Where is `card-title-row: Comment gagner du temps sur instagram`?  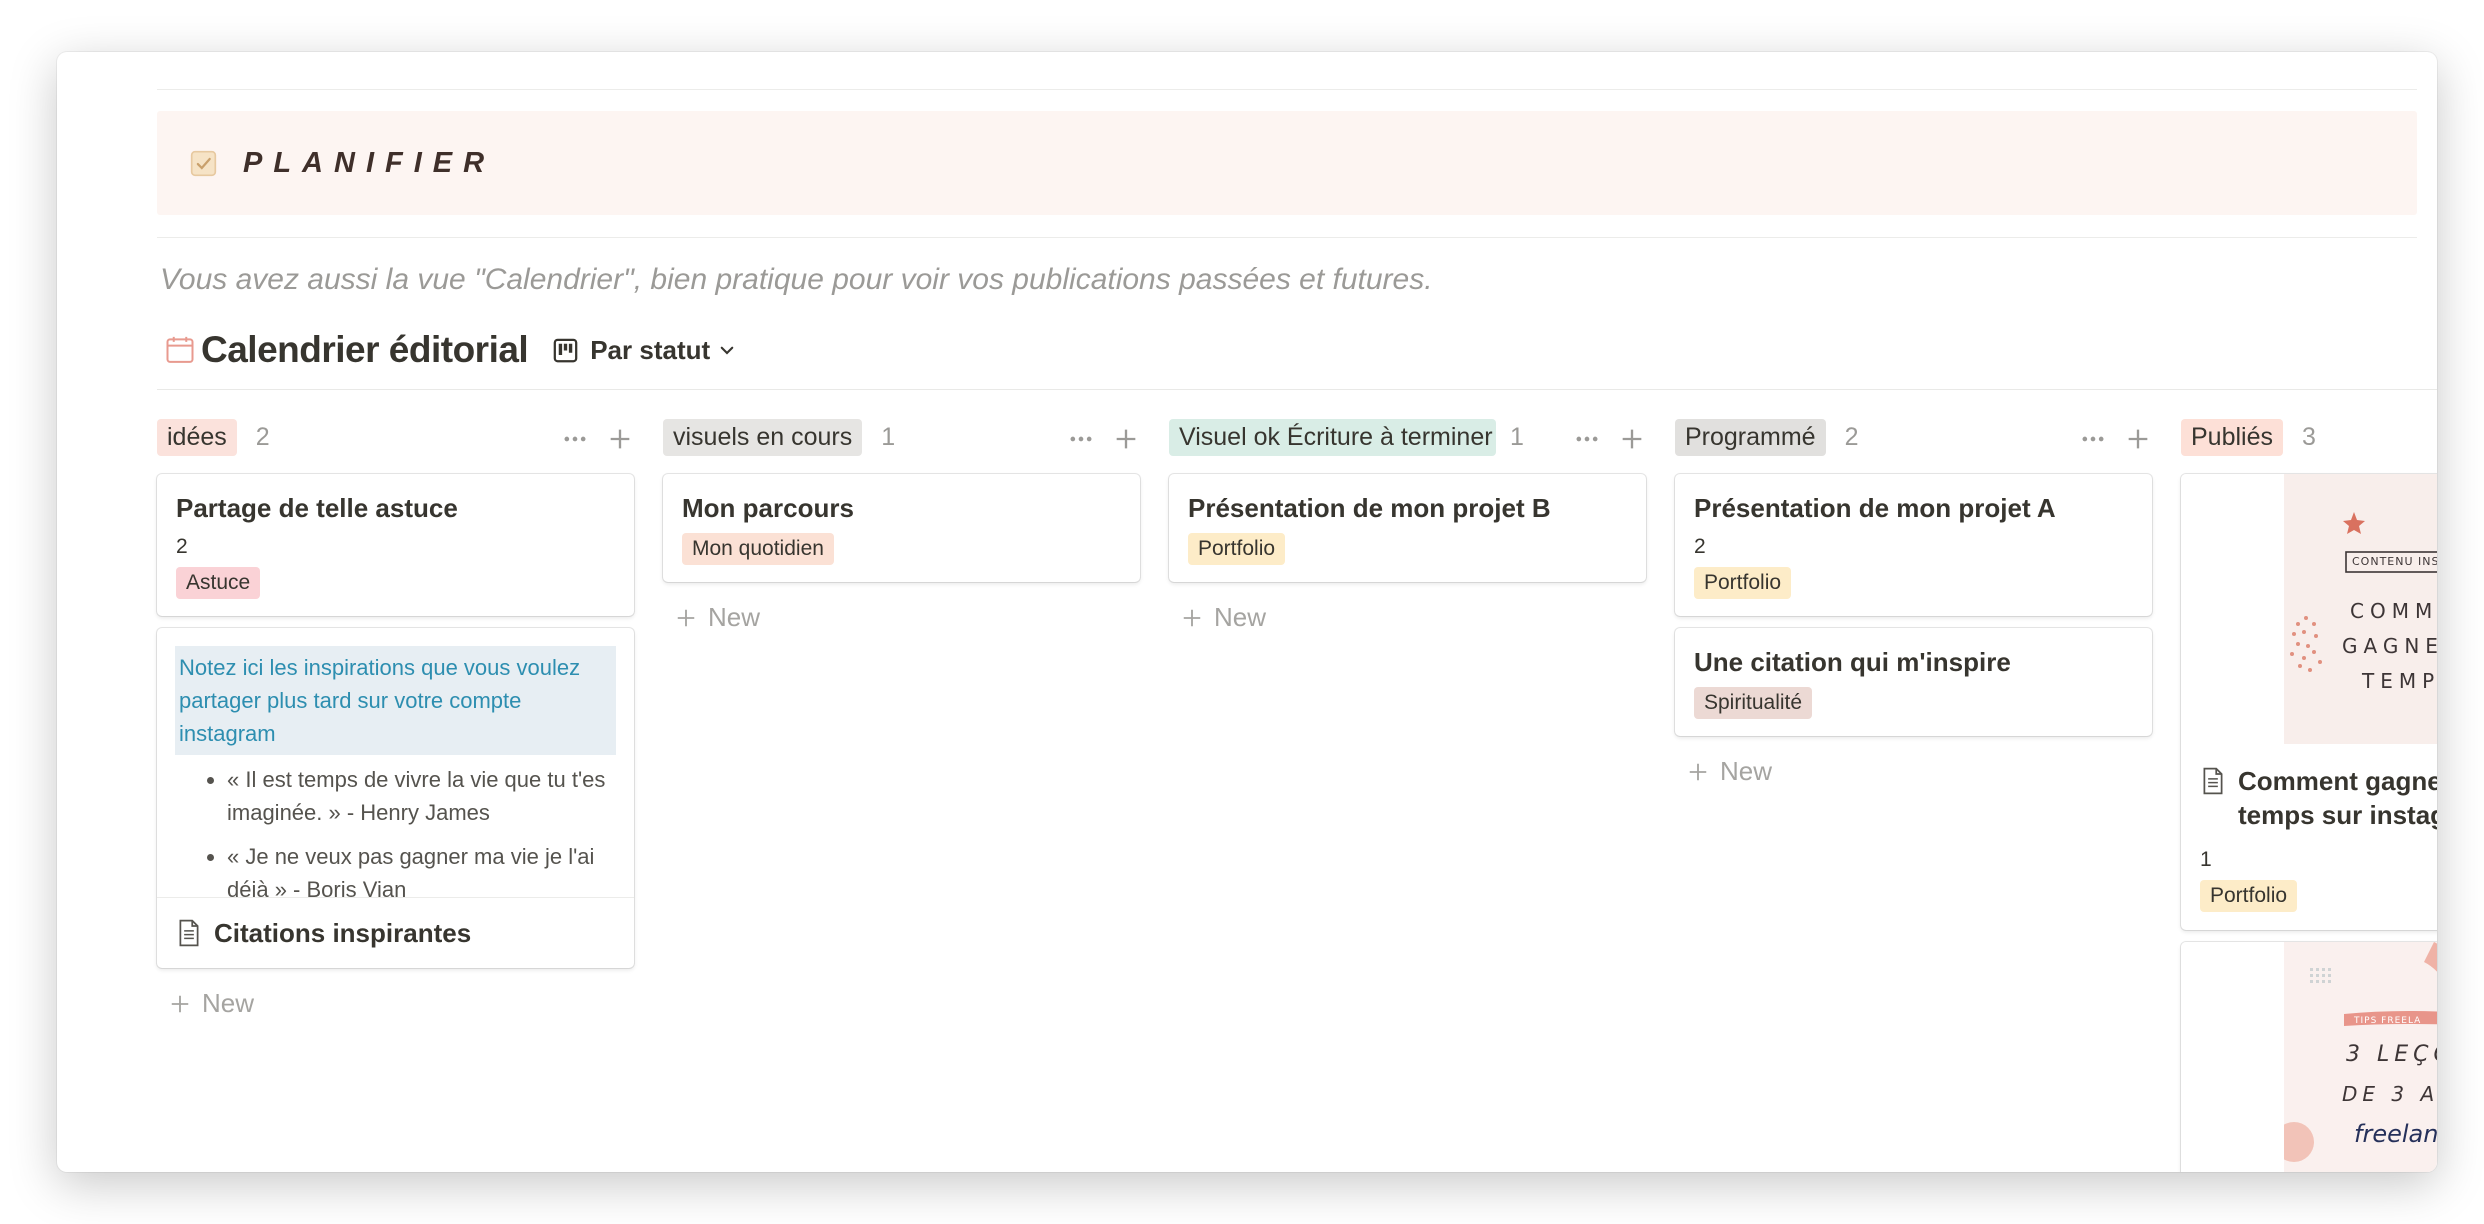
card-title-row: Comment gagner du temps sur instagram is located at coordinates (2318, 798).